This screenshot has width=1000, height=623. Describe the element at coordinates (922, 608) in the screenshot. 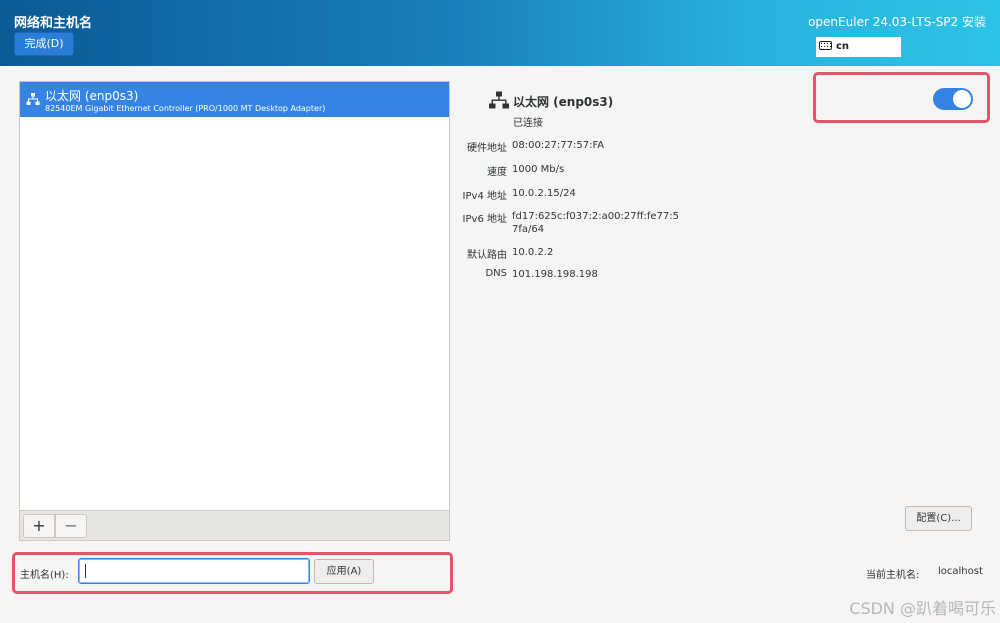

I see `watermark: CSDN @趴着喝可乐` at that location.